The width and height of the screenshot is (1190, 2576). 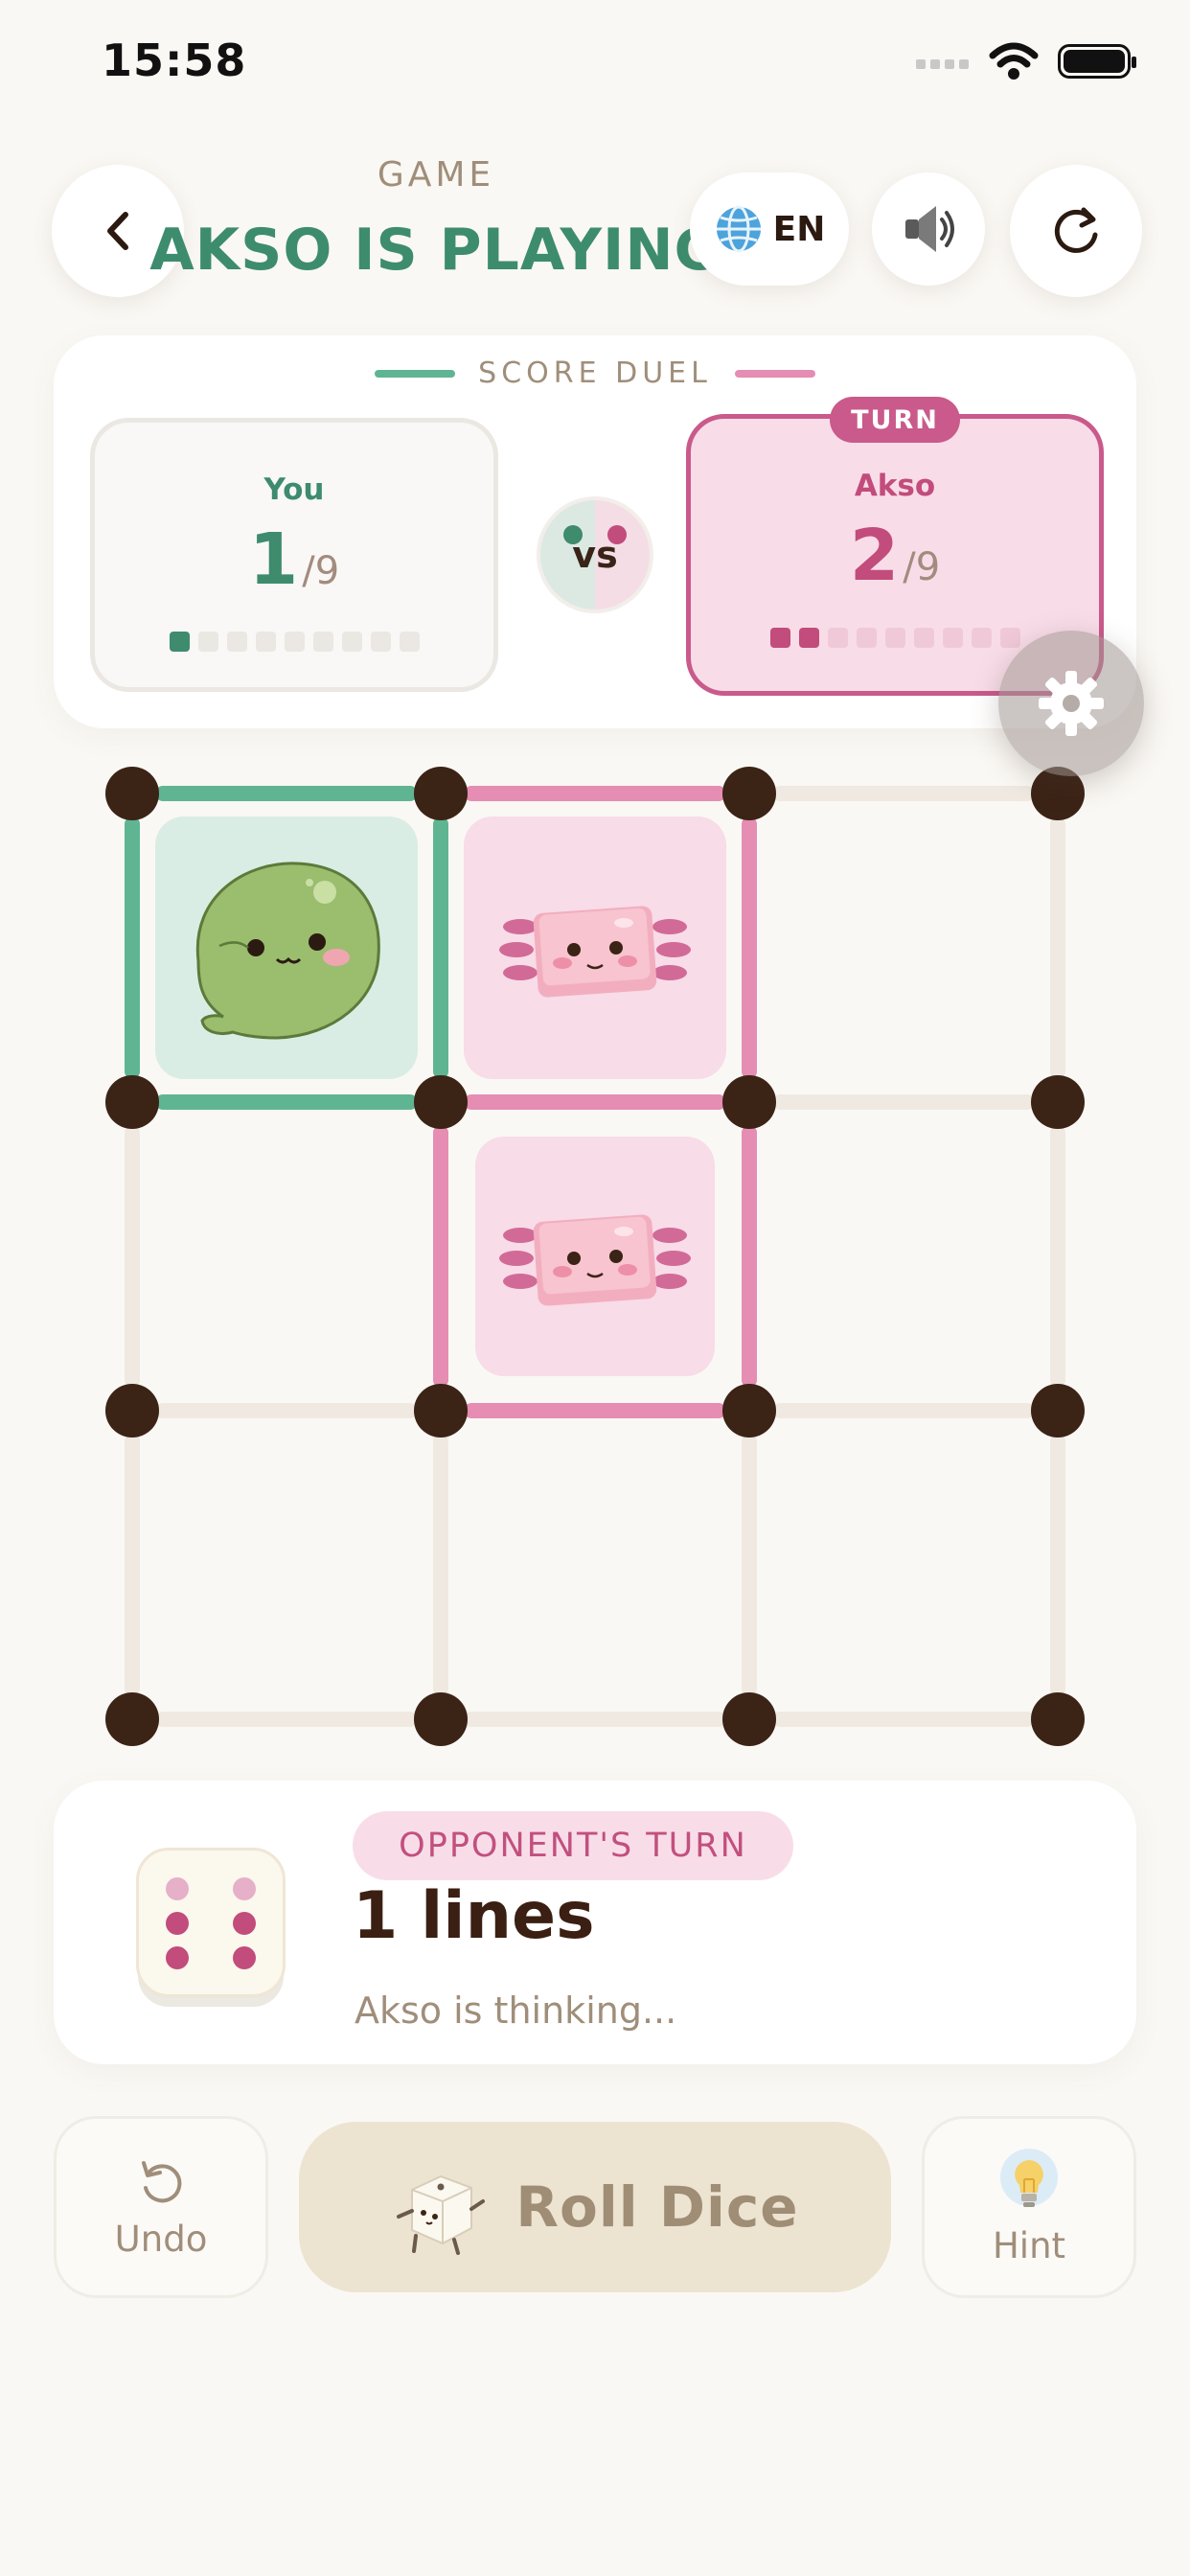 What do you see at coordinates (573, 1845) in the screenshot?
I see `opponent-turn-badge: OPPONENT'S TURN` at bounding box center [573, 1845].